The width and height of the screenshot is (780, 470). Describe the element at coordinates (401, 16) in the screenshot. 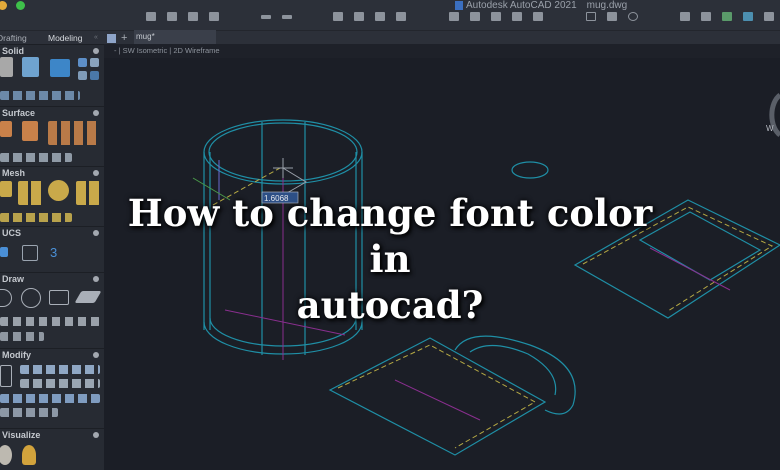

I see `edit-icon` at that location.